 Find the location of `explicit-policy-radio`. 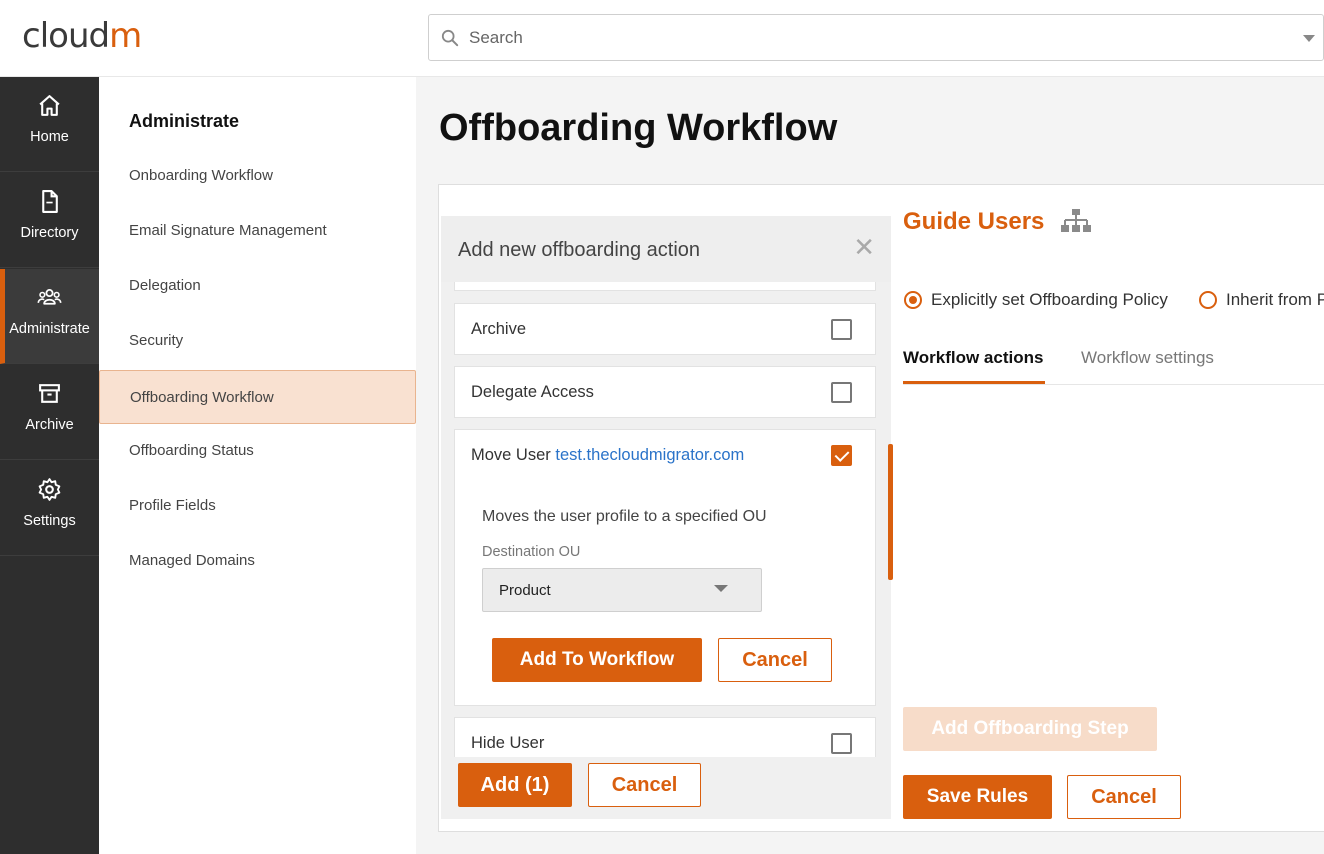

explicit-policy-radio is located at coordinates (913, 300).